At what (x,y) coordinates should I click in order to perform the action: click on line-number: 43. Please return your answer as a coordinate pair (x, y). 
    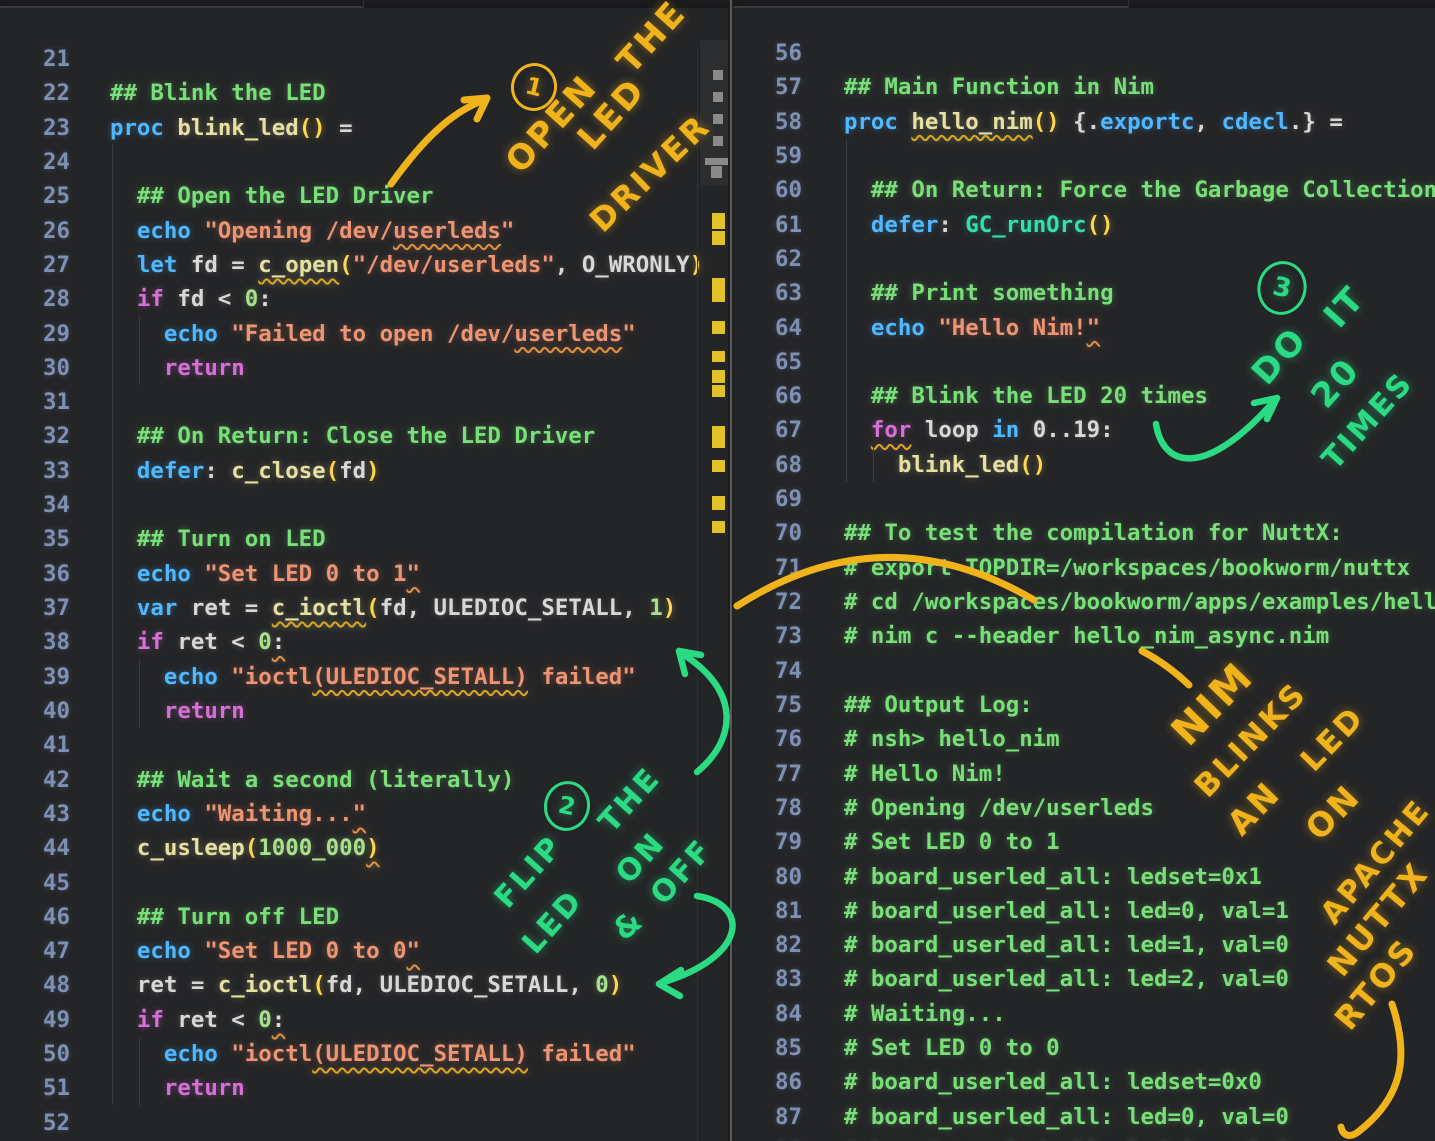
    Looking at the image, I should click on (56, 813).